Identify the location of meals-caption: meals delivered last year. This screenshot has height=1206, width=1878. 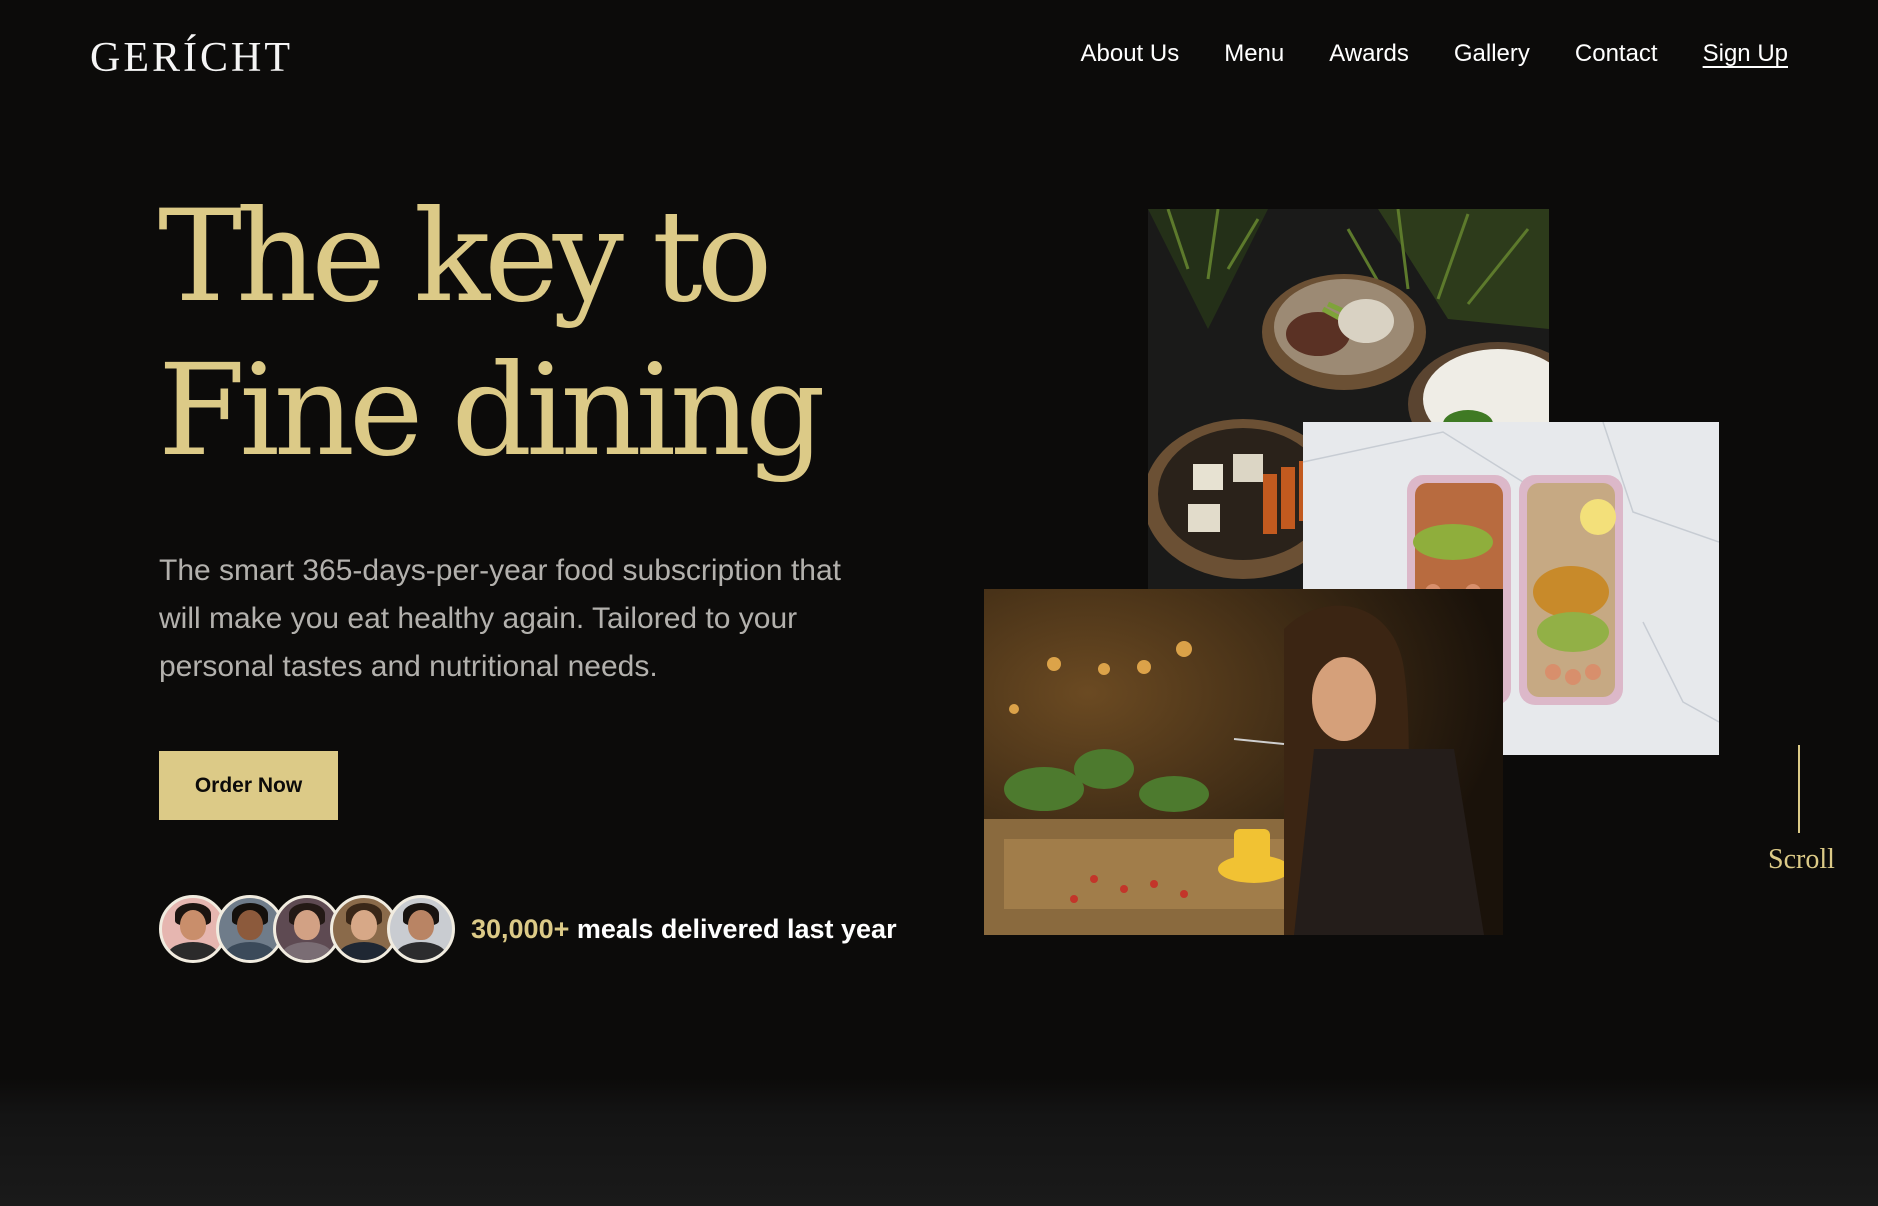
(736, 928).